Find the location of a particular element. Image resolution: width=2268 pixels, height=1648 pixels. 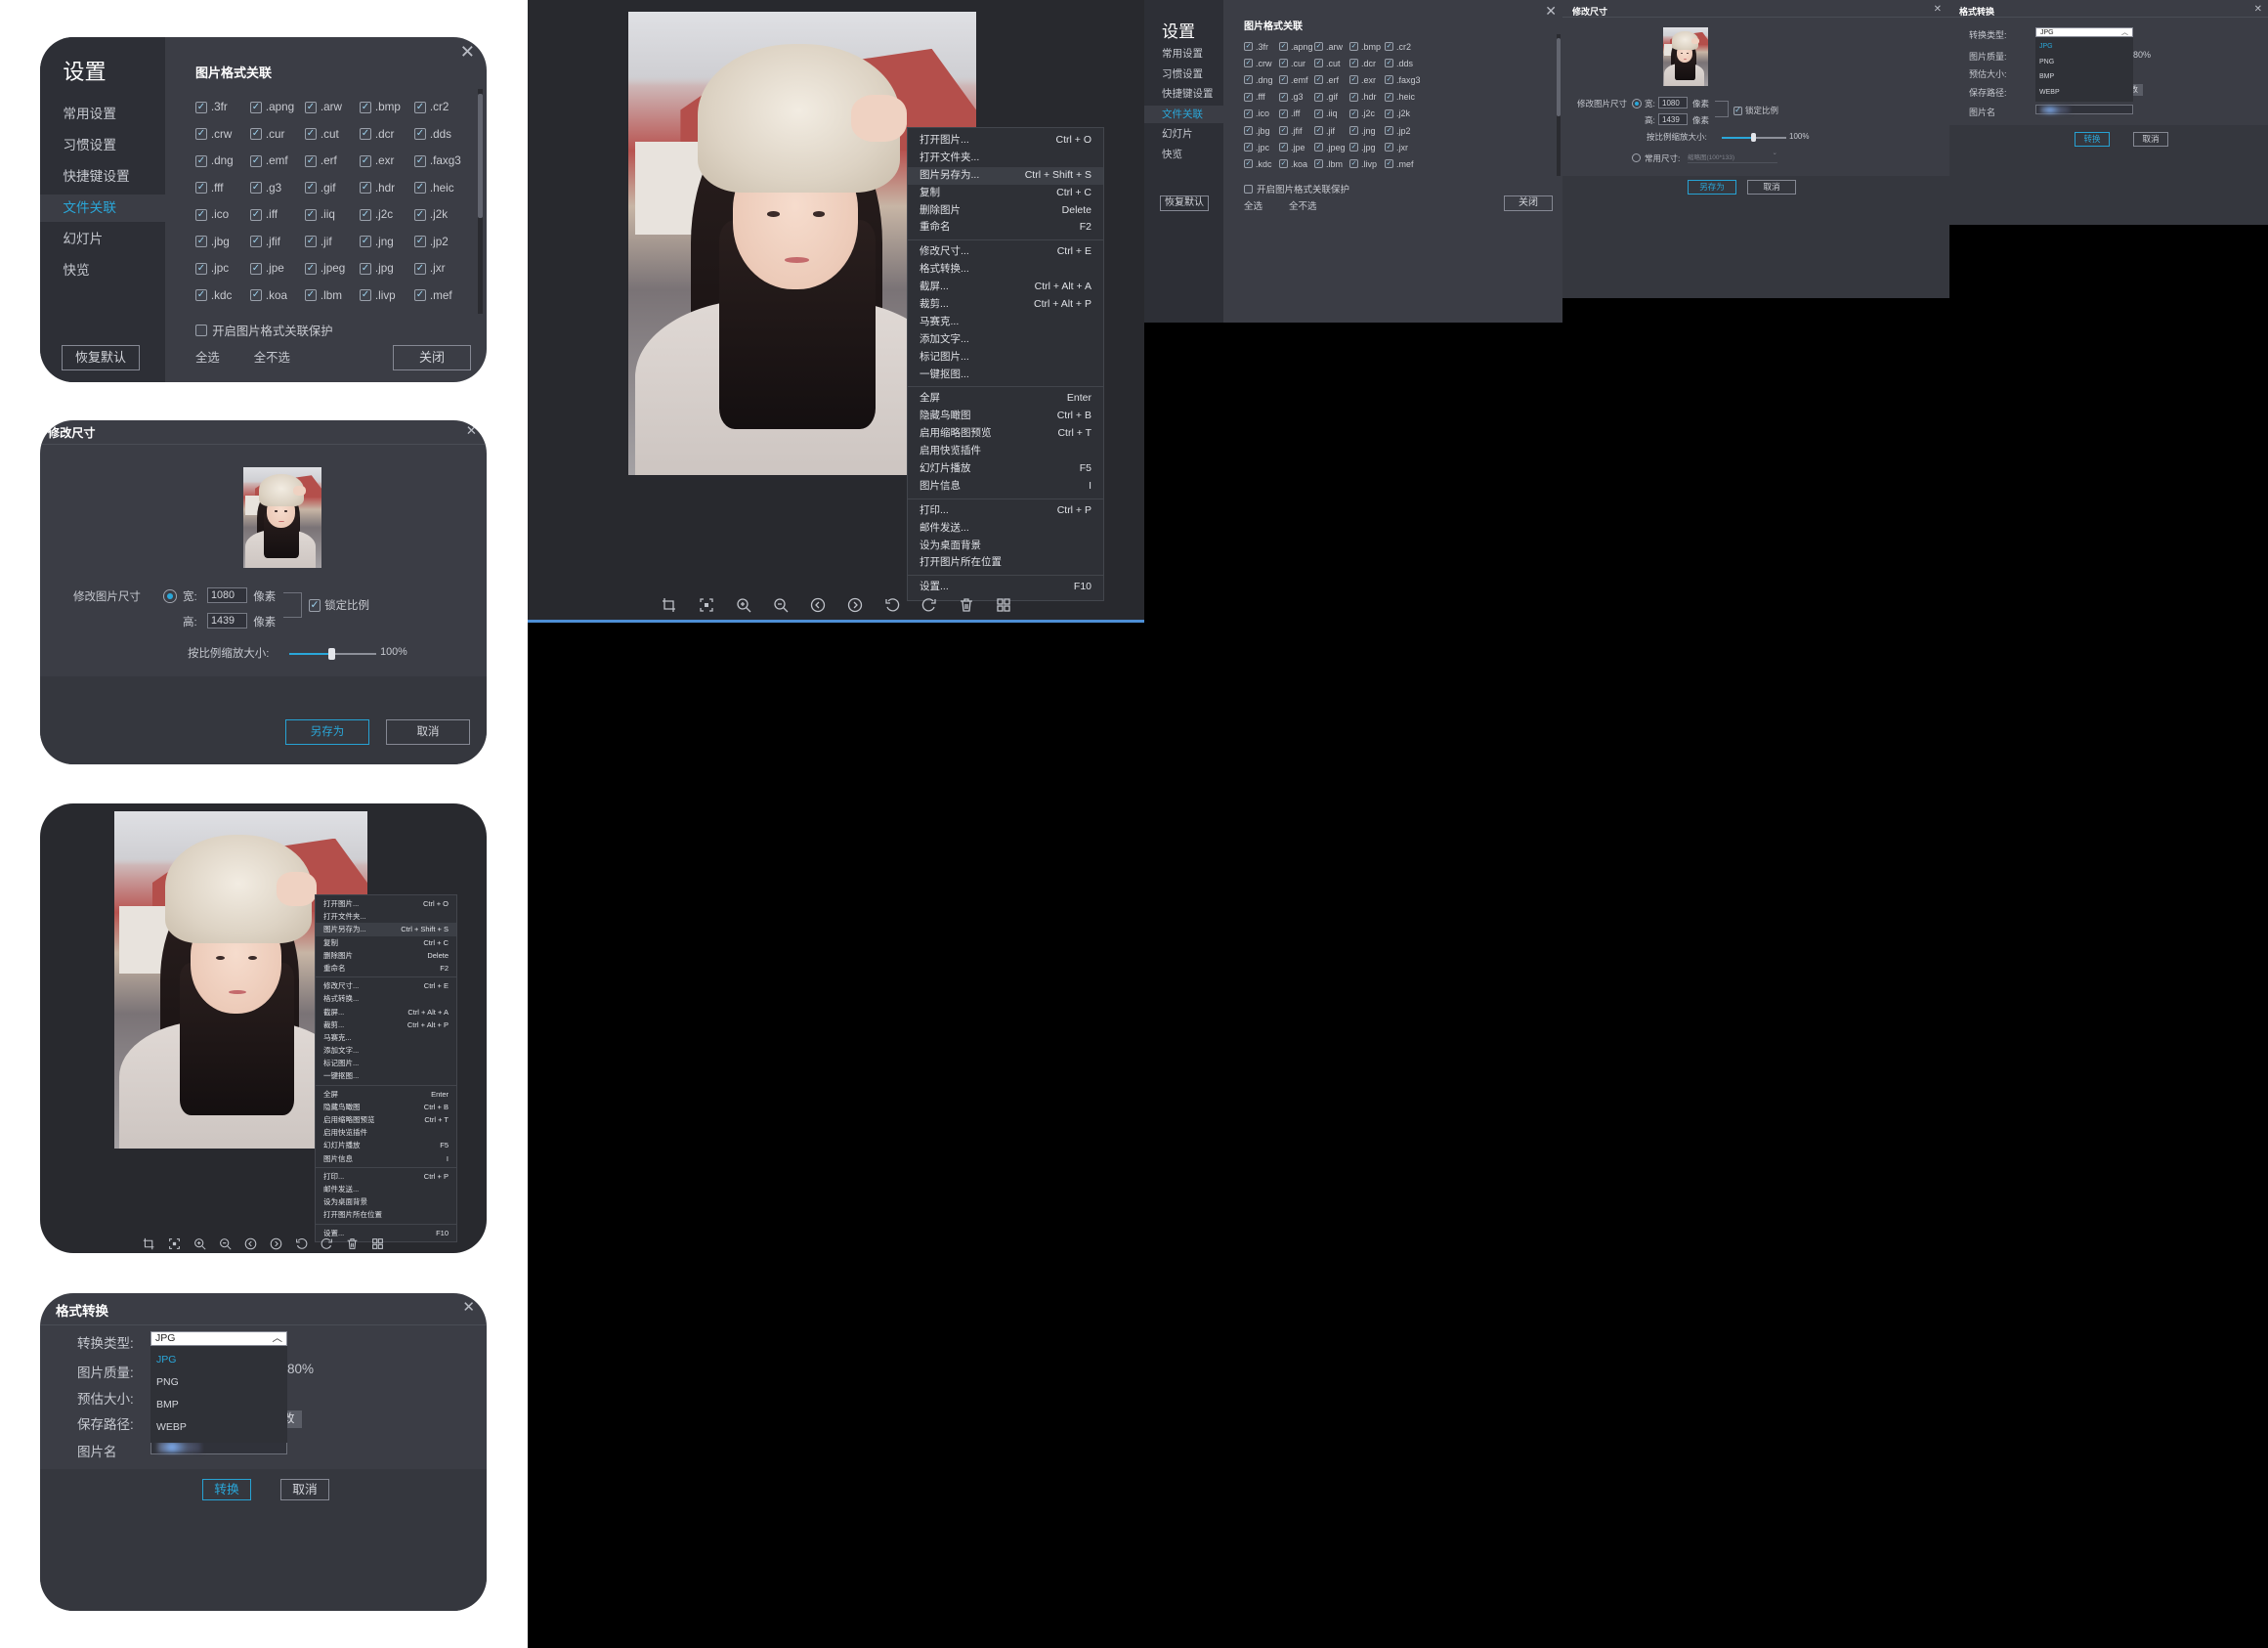

type-option: JPG is located at coordinates (2084, 47).